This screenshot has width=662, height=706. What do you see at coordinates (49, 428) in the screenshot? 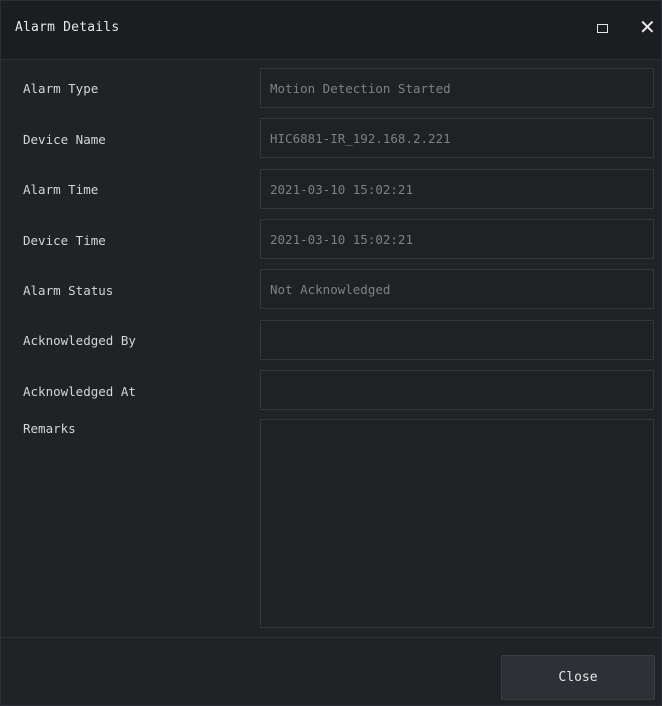
I see `remarks-label: Remarks` at bounding box center [49, 428].